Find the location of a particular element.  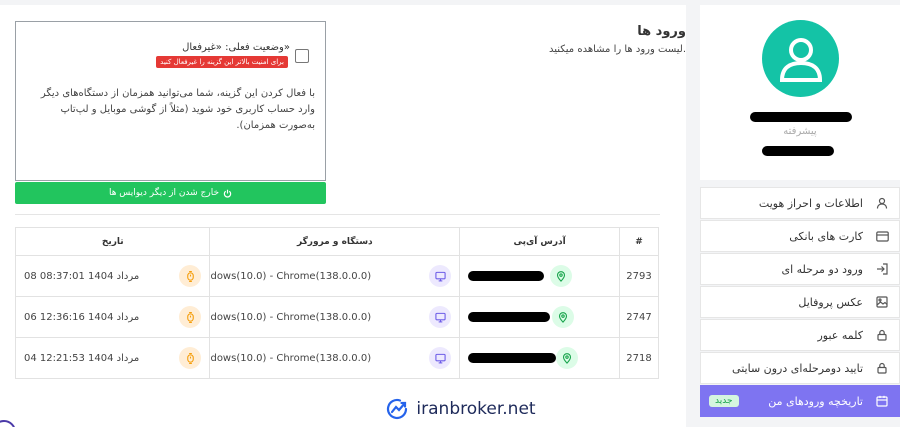

logout-other-devices-button: خارج شدن از دیگر دیوایس ها is located at coordinates (170, 193).